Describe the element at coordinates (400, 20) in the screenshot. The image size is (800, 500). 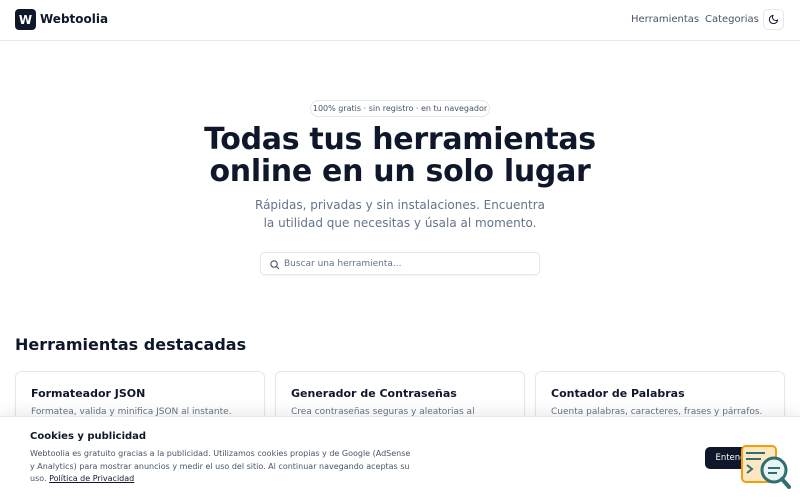
I see `top-navbar: W Webtoolia Herramientas Categorias` at that location.